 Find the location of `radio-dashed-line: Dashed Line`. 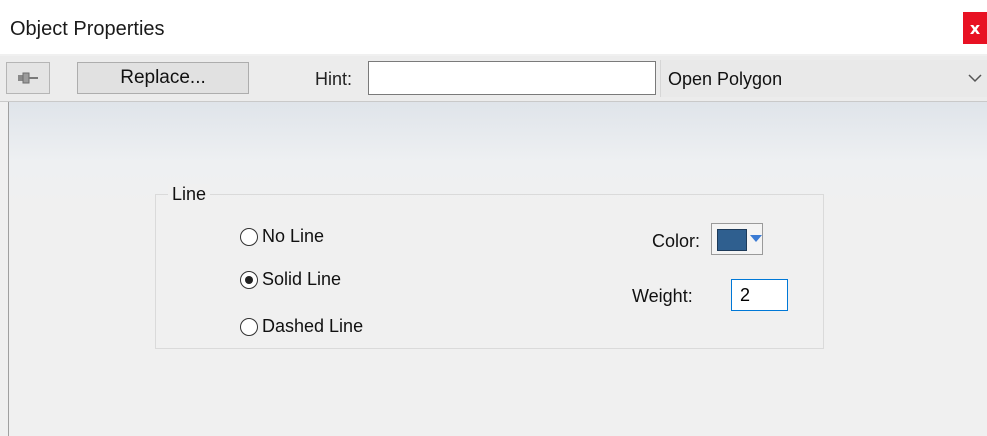

radio-dashed-line: Dashed Line is located at coordinates (301, 326).